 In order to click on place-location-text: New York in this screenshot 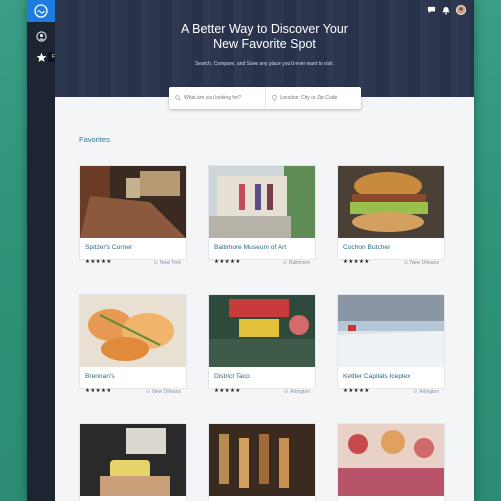, I will do `click(170, 263)`.